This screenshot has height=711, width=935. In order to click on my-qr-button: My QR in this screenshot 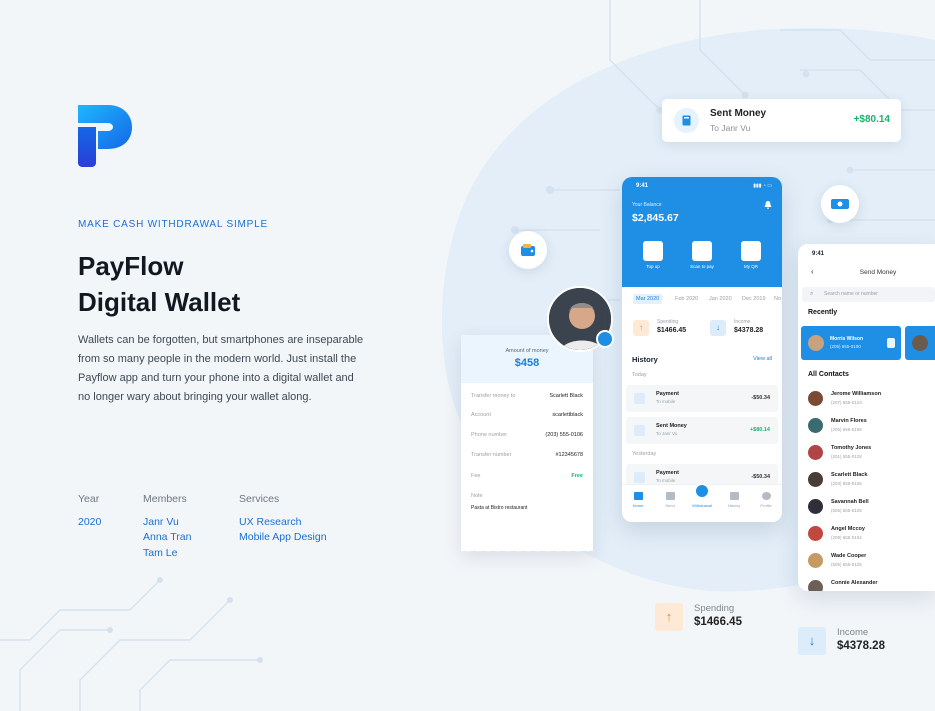, I will do `click(751, 255)`.